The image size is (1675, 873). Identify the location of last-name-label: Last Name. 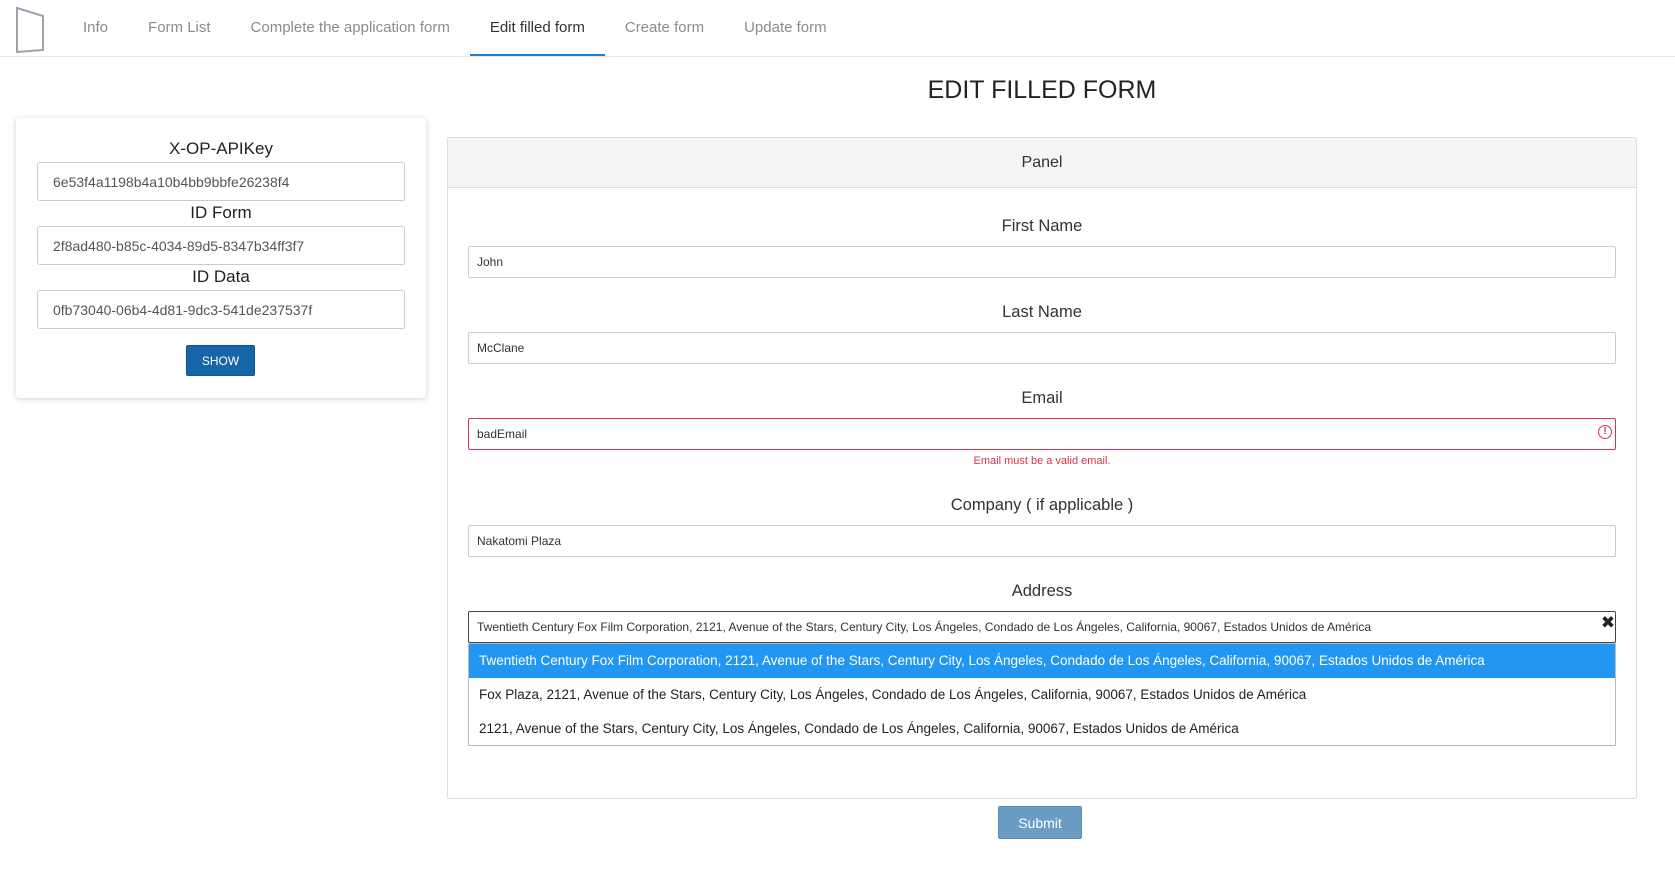
(1042, 312).